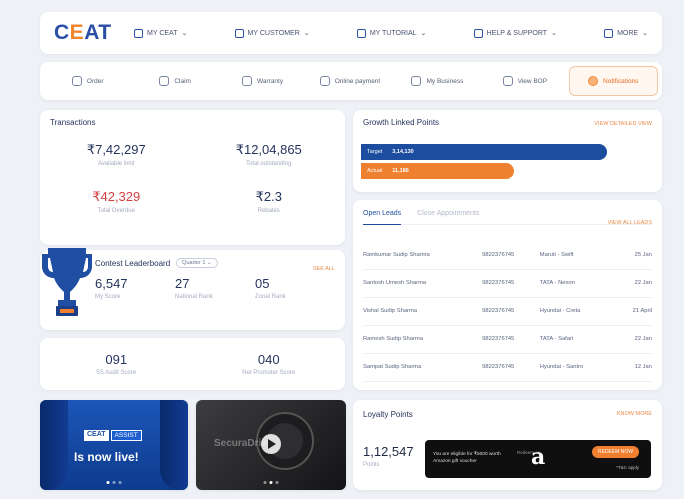  What do you see at coordinates (76, 81) in the screenshot?
I see `cart-icon` at bounding box center [76, 81].